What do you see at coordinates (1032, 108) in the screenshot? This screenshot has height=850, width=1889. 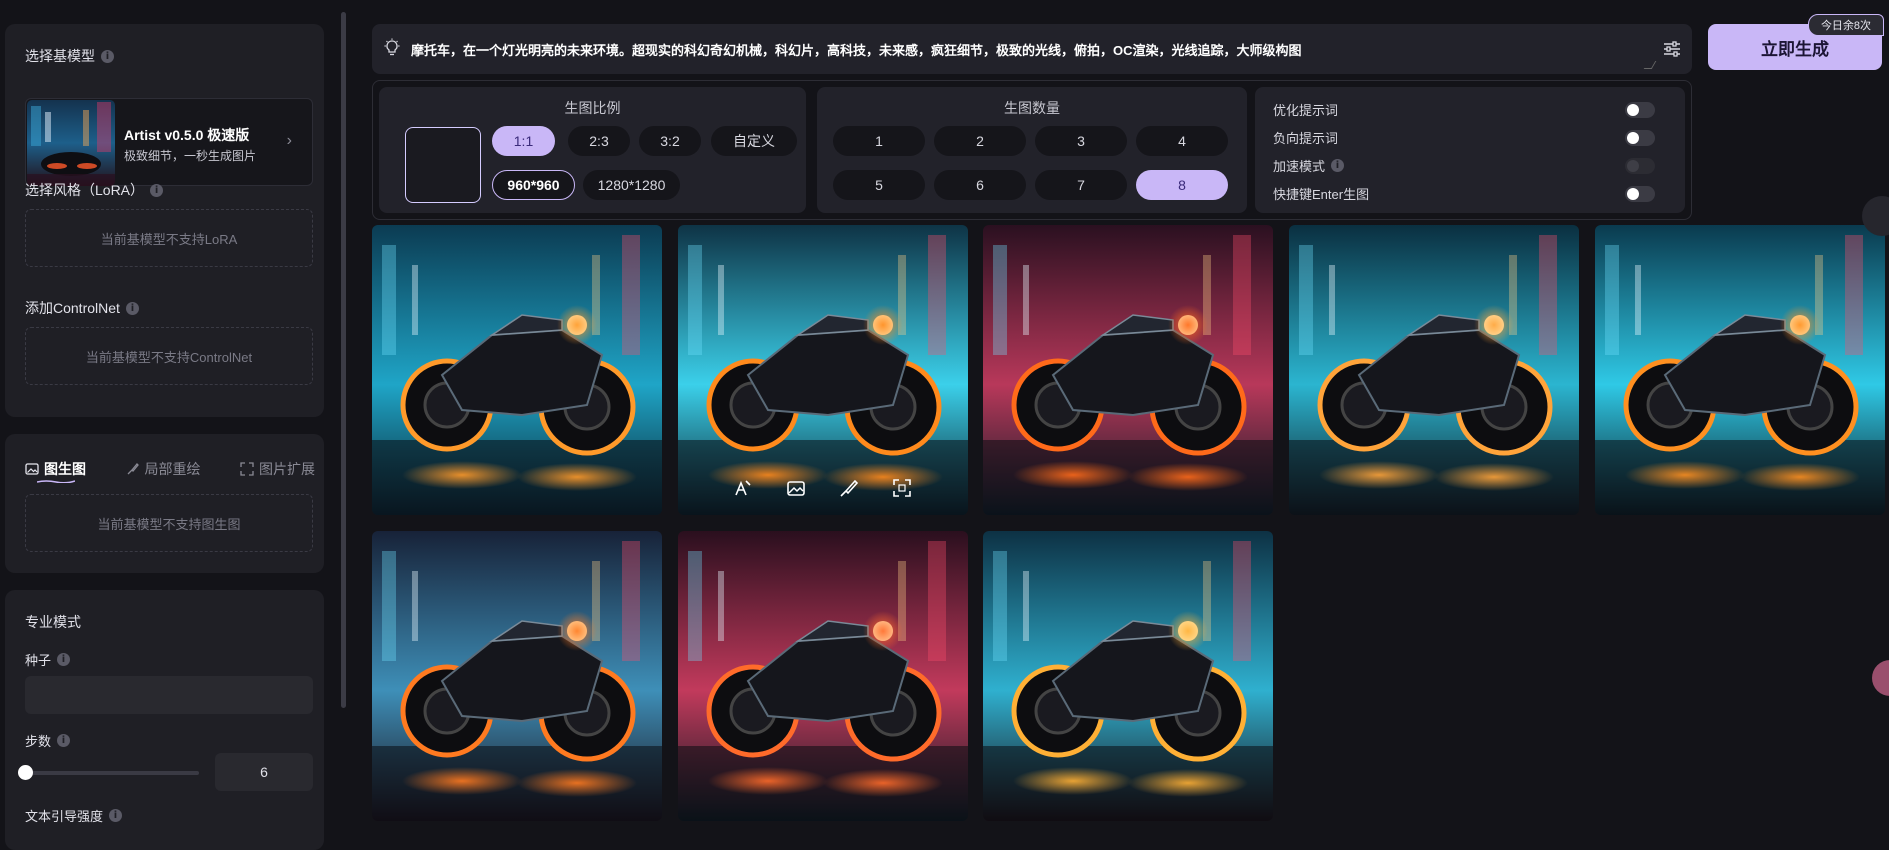 I see `count-title: 生图数量` at bounding box center [1032, 108].